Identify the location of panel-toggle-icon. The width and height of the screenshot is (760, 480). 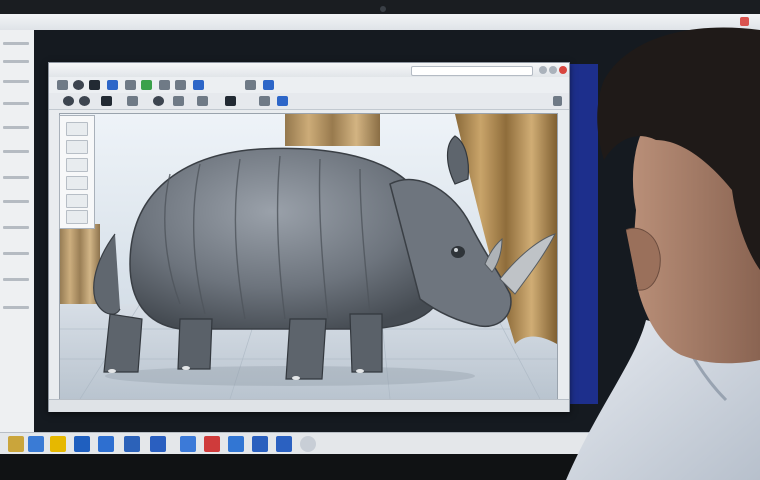
(557, 101).